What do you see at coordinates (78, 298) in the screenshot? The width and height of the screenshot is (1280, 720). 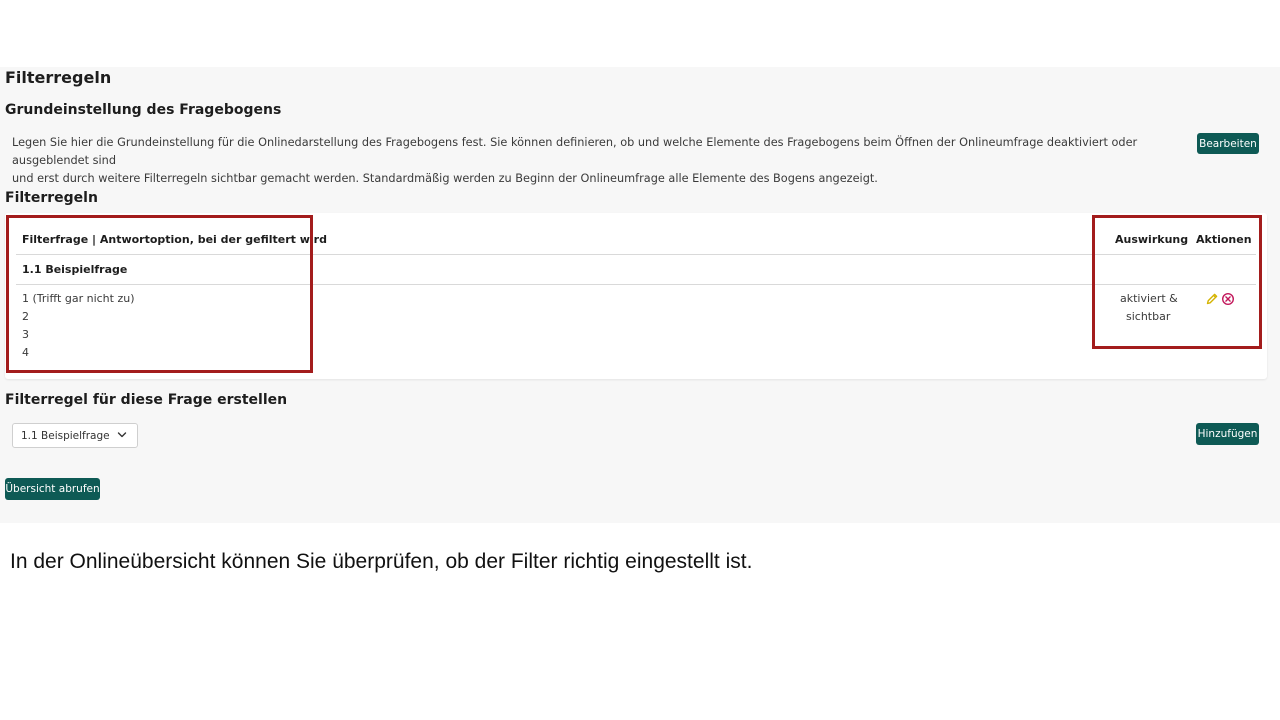 I see `answer-option-1: 1 (Trifft gar nicht zu)` at bounding box center [78, 298].